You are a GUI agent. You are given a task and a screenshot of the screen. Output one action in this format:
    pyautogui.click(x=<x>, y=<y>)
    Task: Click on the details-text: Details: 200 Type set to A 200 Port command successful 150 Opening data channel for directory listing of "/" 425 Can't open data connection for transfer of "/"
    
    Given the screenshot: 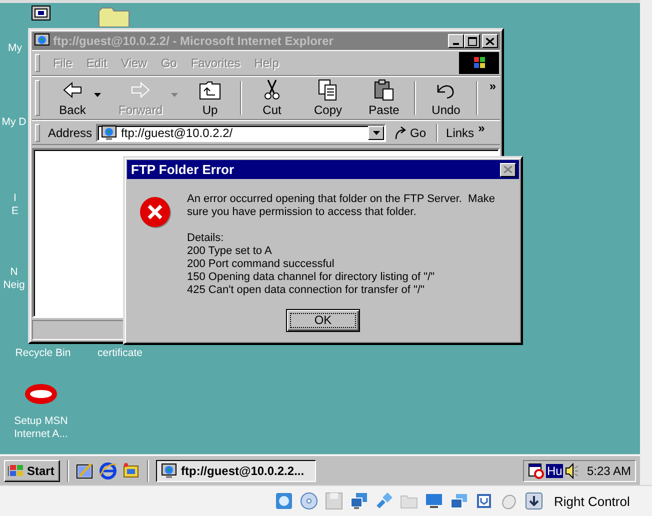 What is the action you would take?
    pyautogui.click(x=311, y=264)
    